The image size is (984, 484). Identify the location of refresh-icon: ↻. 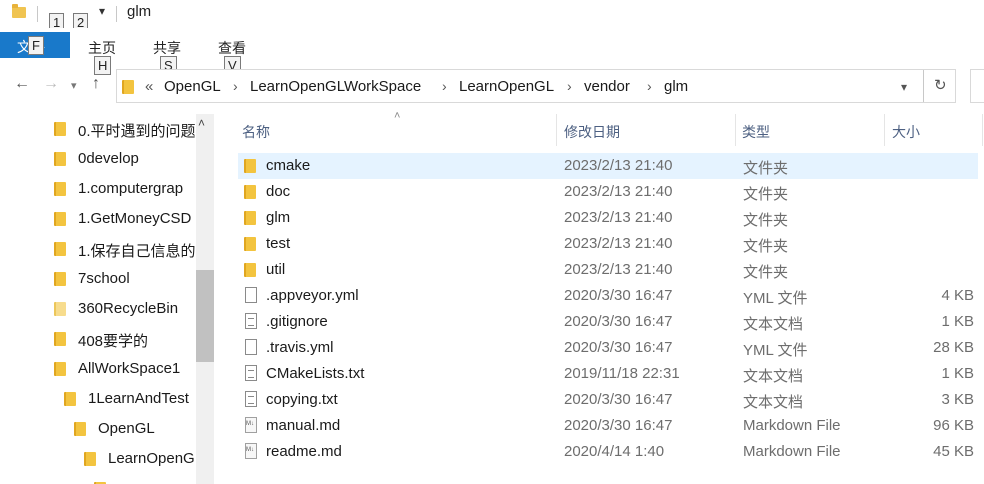
(940, 85).